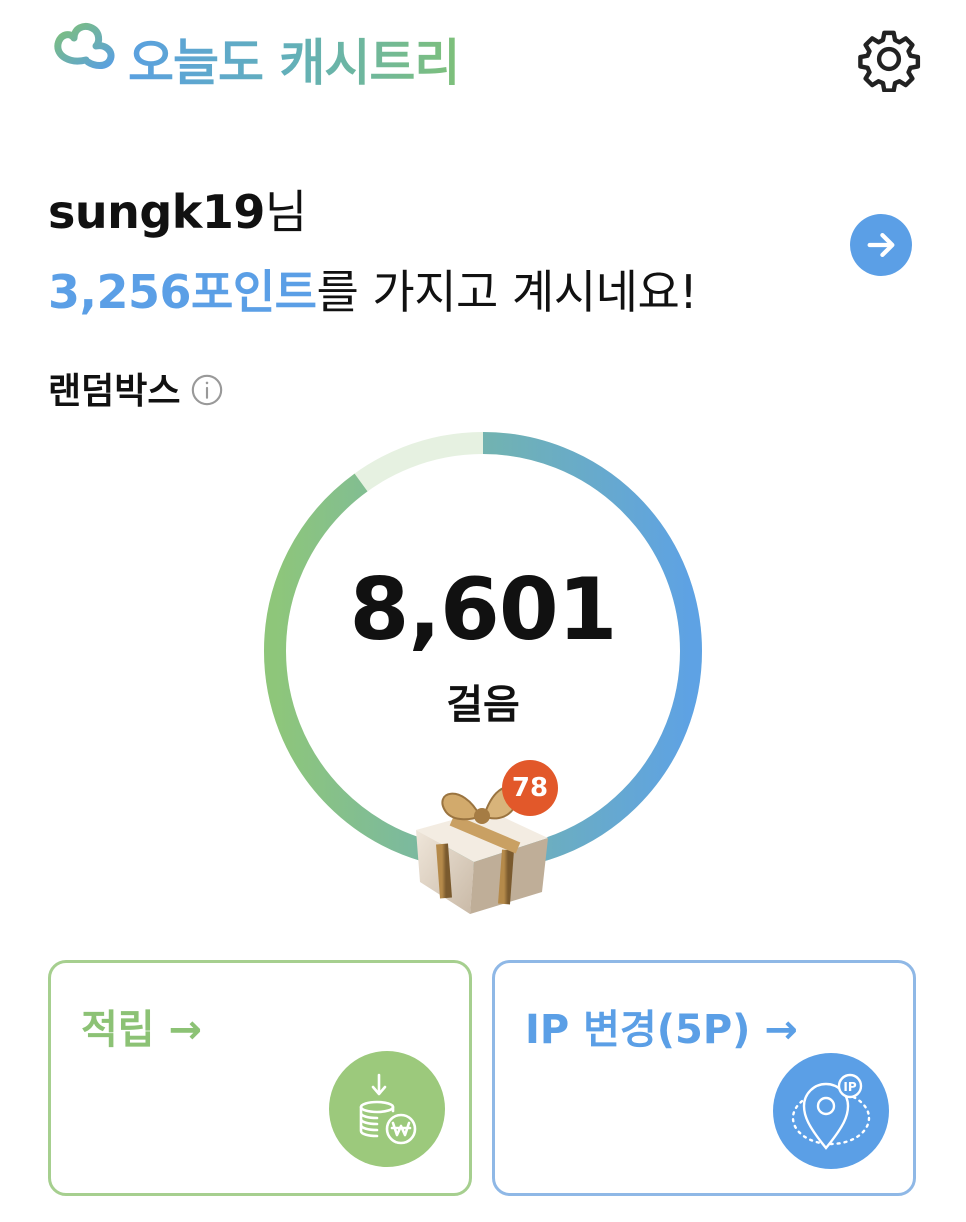 This screenshot has width=966, height=1222. I want to click on username-suffix: 님, so click(285, 212).